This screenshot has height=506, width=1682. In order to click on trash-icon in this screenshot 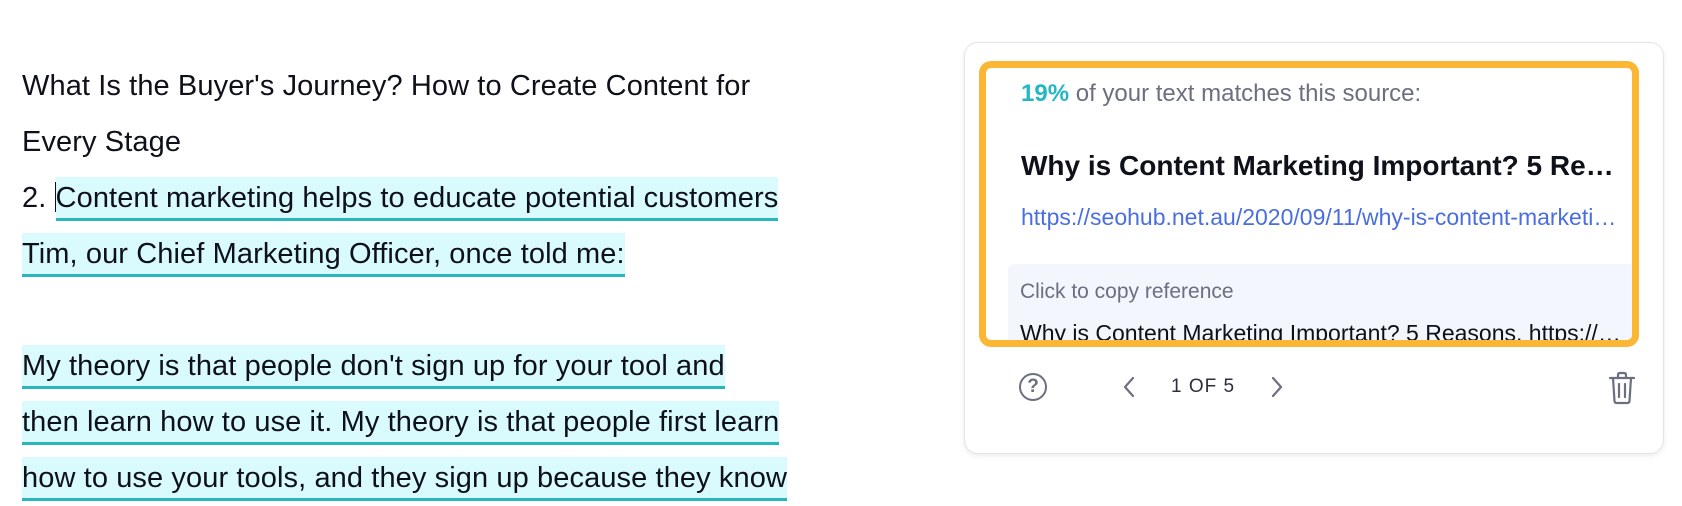, I will do `click(1622, 388)`.